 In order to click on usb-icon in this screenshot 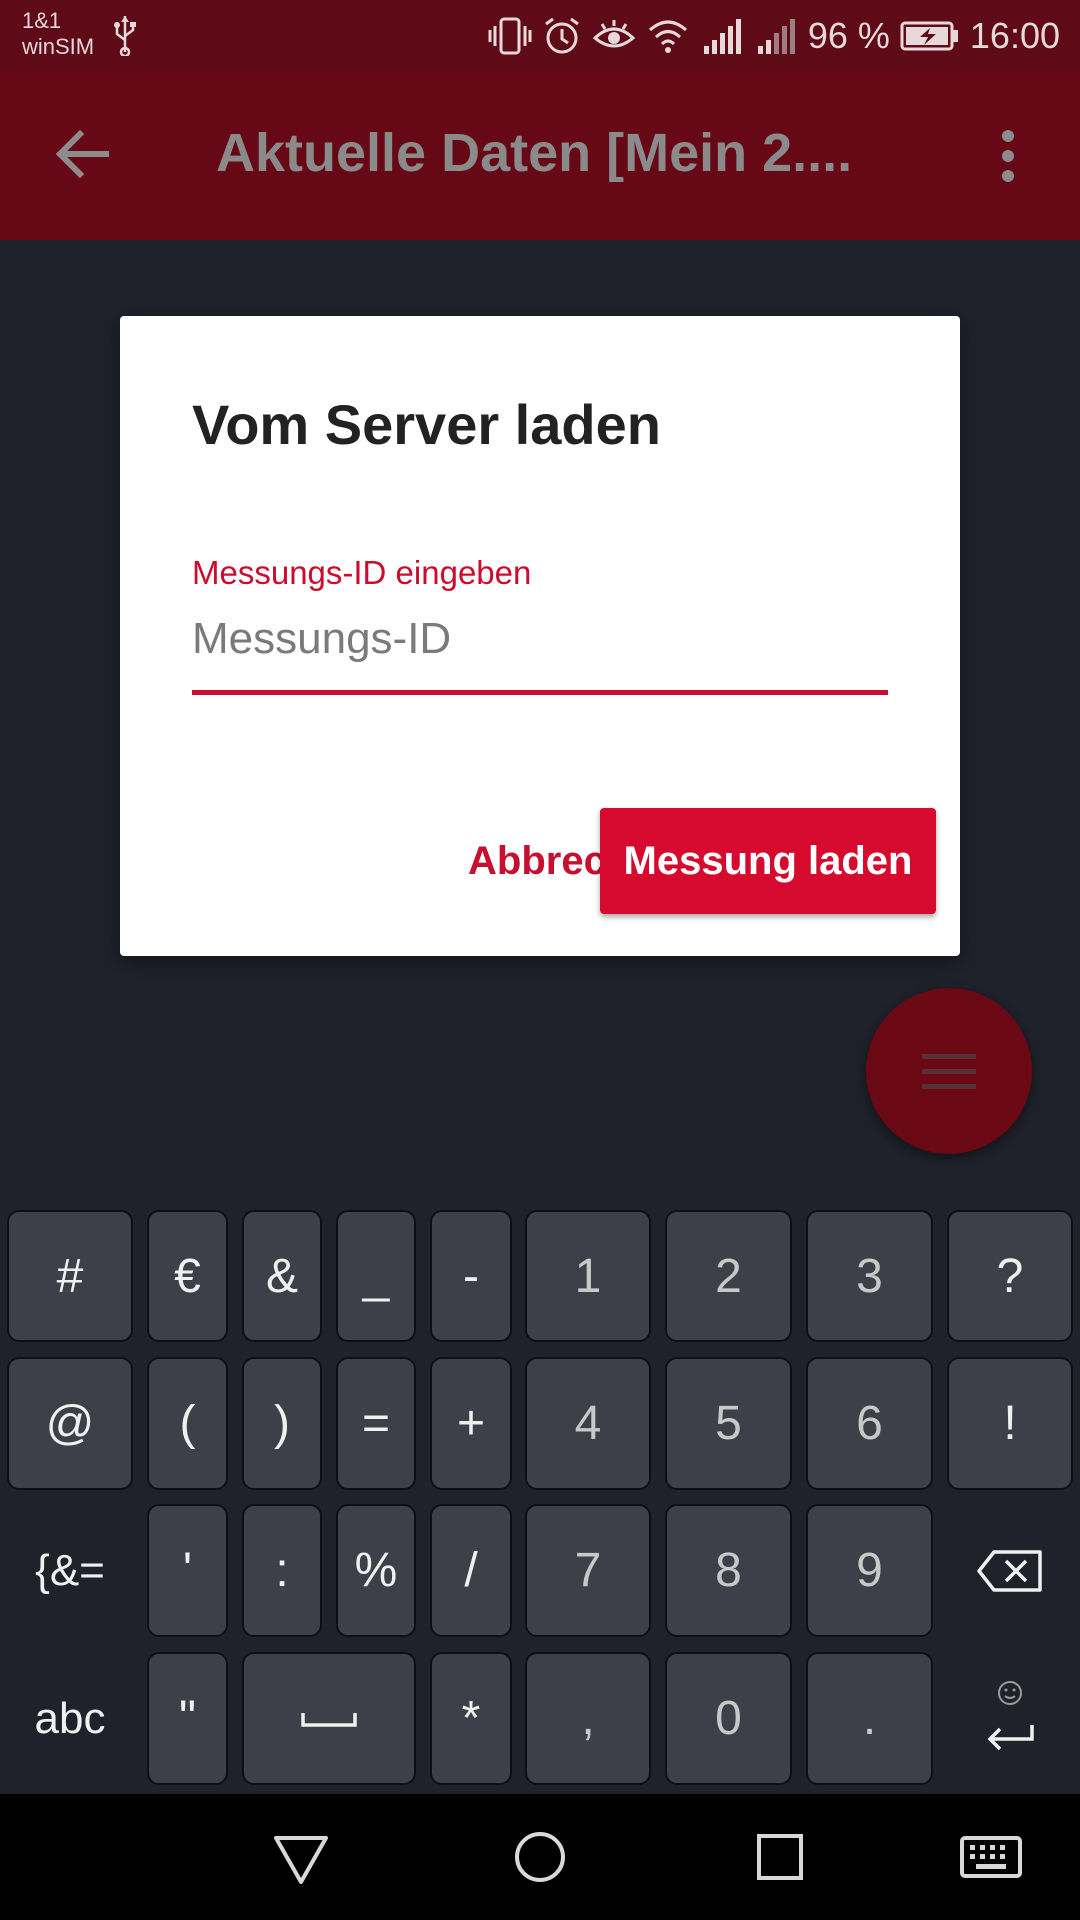, I will do `click(125, 36)`.